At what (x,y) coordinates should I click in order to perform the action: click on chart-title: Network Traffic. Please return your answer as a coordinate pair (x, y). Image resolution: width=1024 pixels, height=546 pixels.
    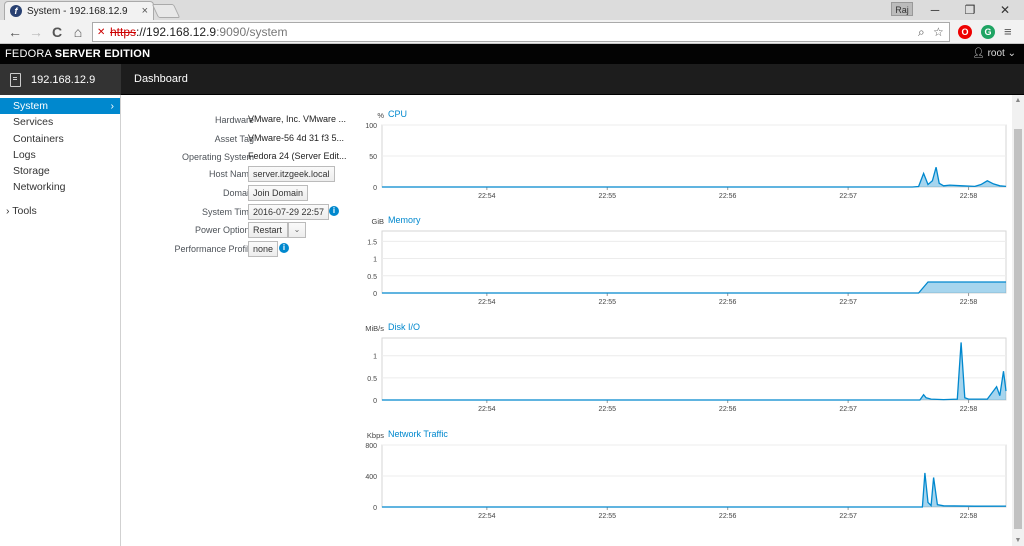
    Looking at the image, I should click on (418, 434).